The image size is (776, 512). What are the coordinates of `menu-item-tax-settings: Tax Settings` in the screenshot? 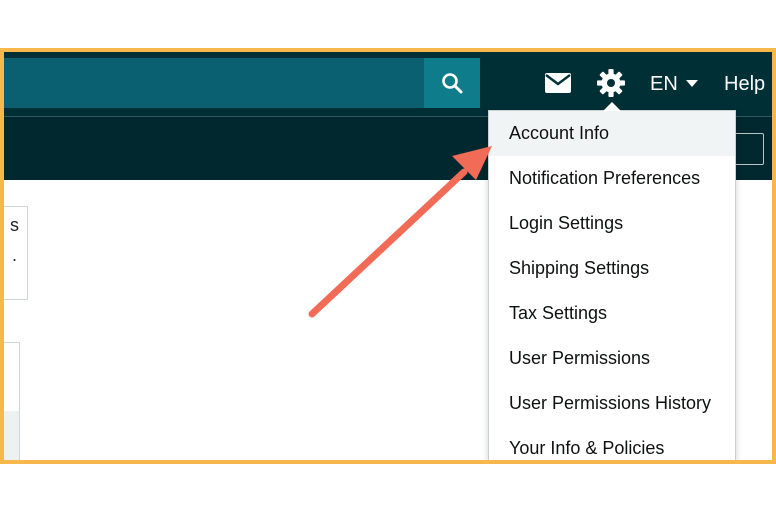 It's located at (612, 313).